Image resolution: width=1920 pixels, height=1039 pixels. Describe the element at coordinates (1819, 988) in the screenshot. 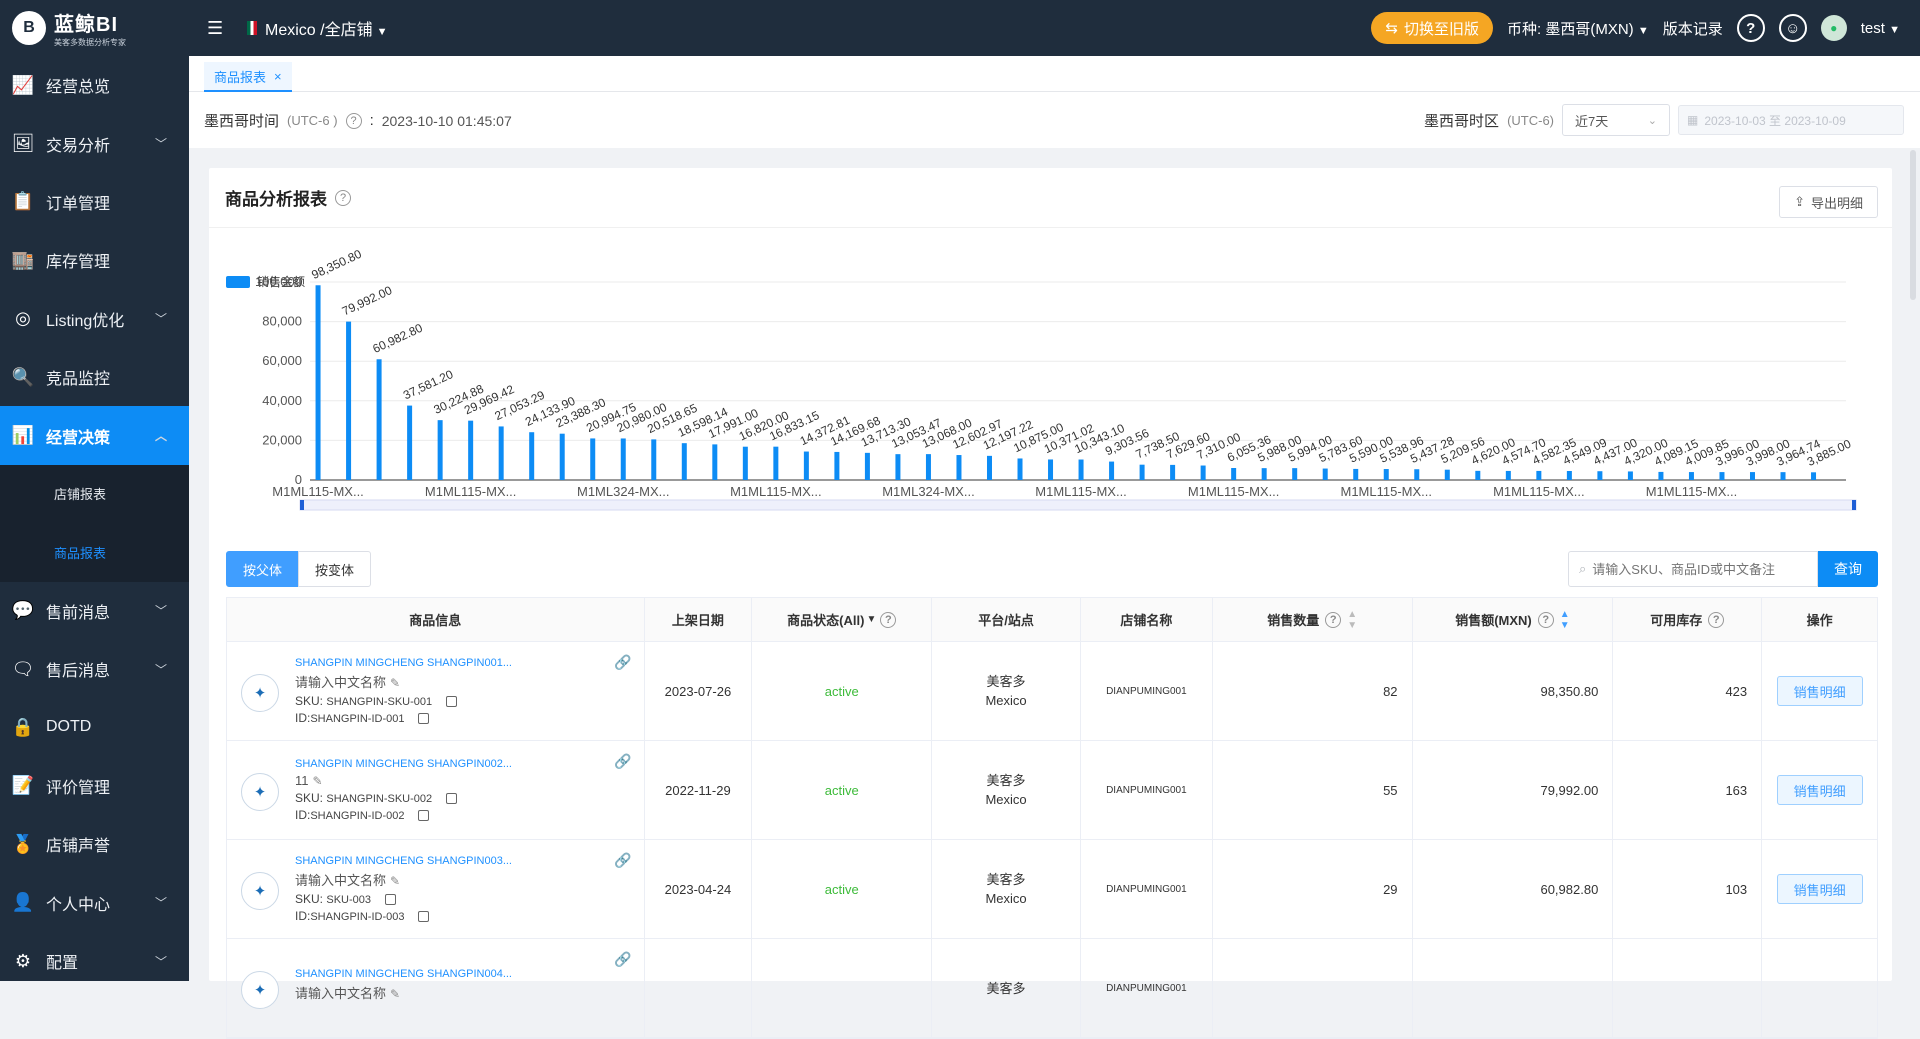

I see `action-cell` at that location.